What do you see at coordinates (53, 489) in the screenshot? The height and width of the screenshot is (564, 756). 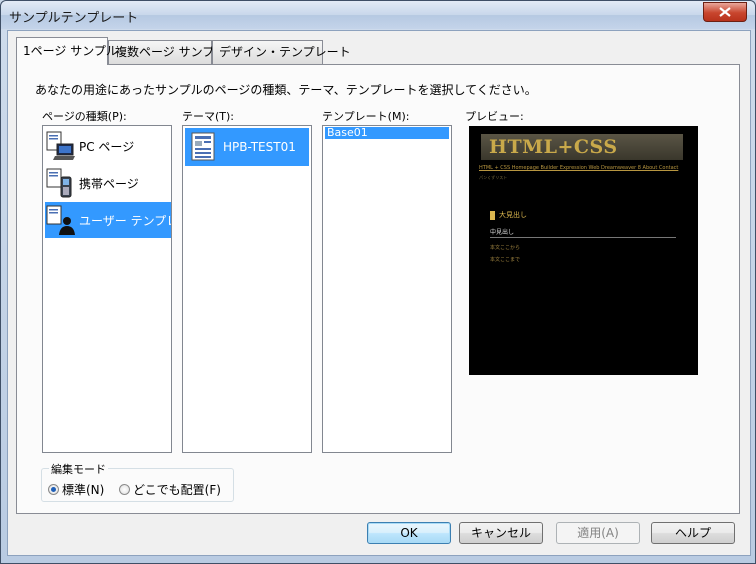 I see `radio-standard-indicator` at bounding box center [53, 489].